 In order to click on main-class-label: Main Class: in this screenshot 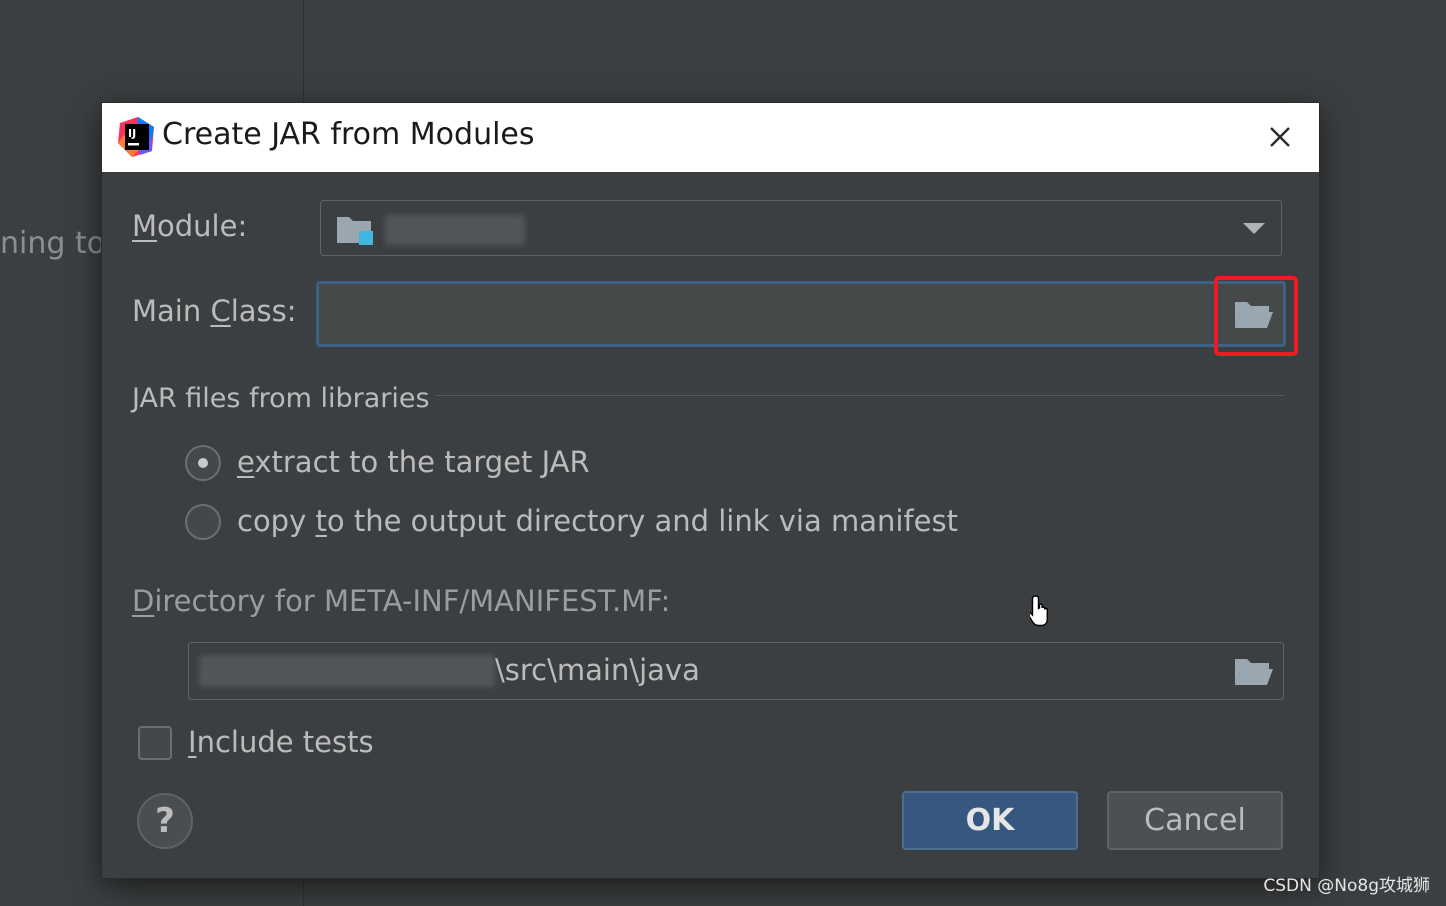, I will do `click(214, 311)`.